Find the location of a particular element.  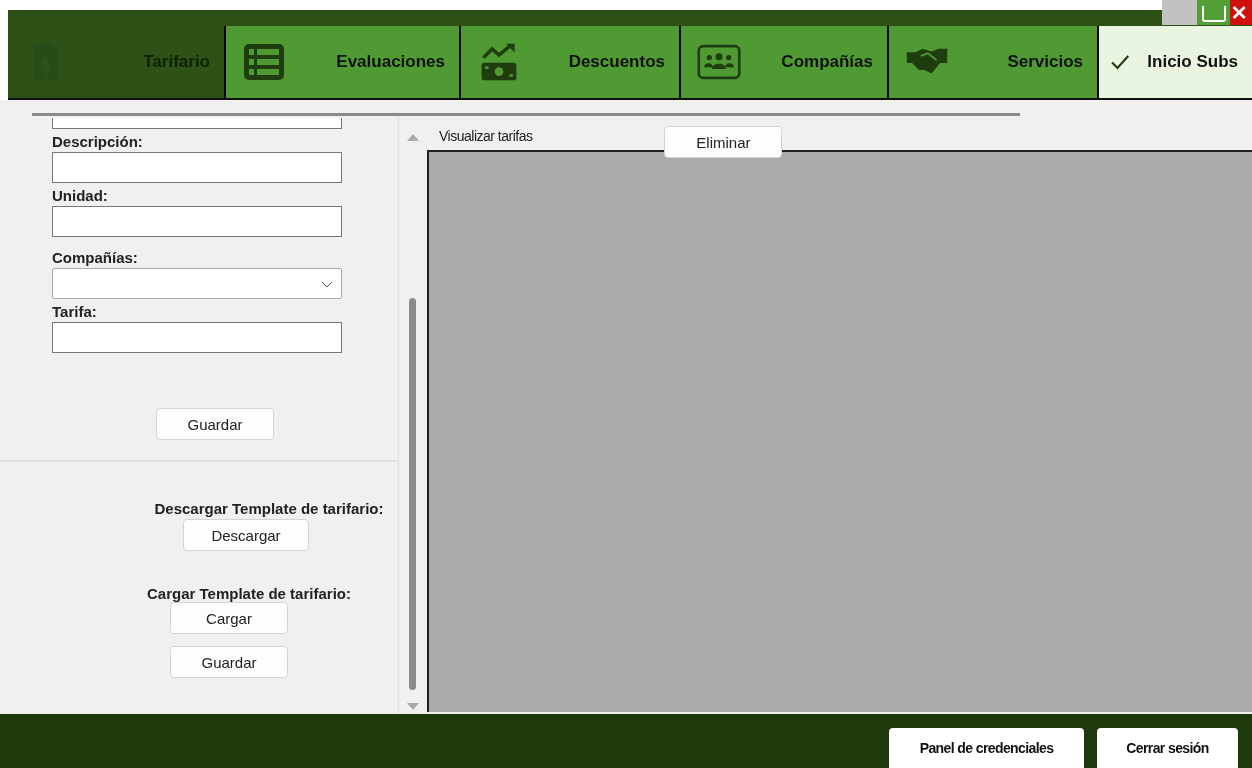

group-icon is located at coordinates (719, 62).